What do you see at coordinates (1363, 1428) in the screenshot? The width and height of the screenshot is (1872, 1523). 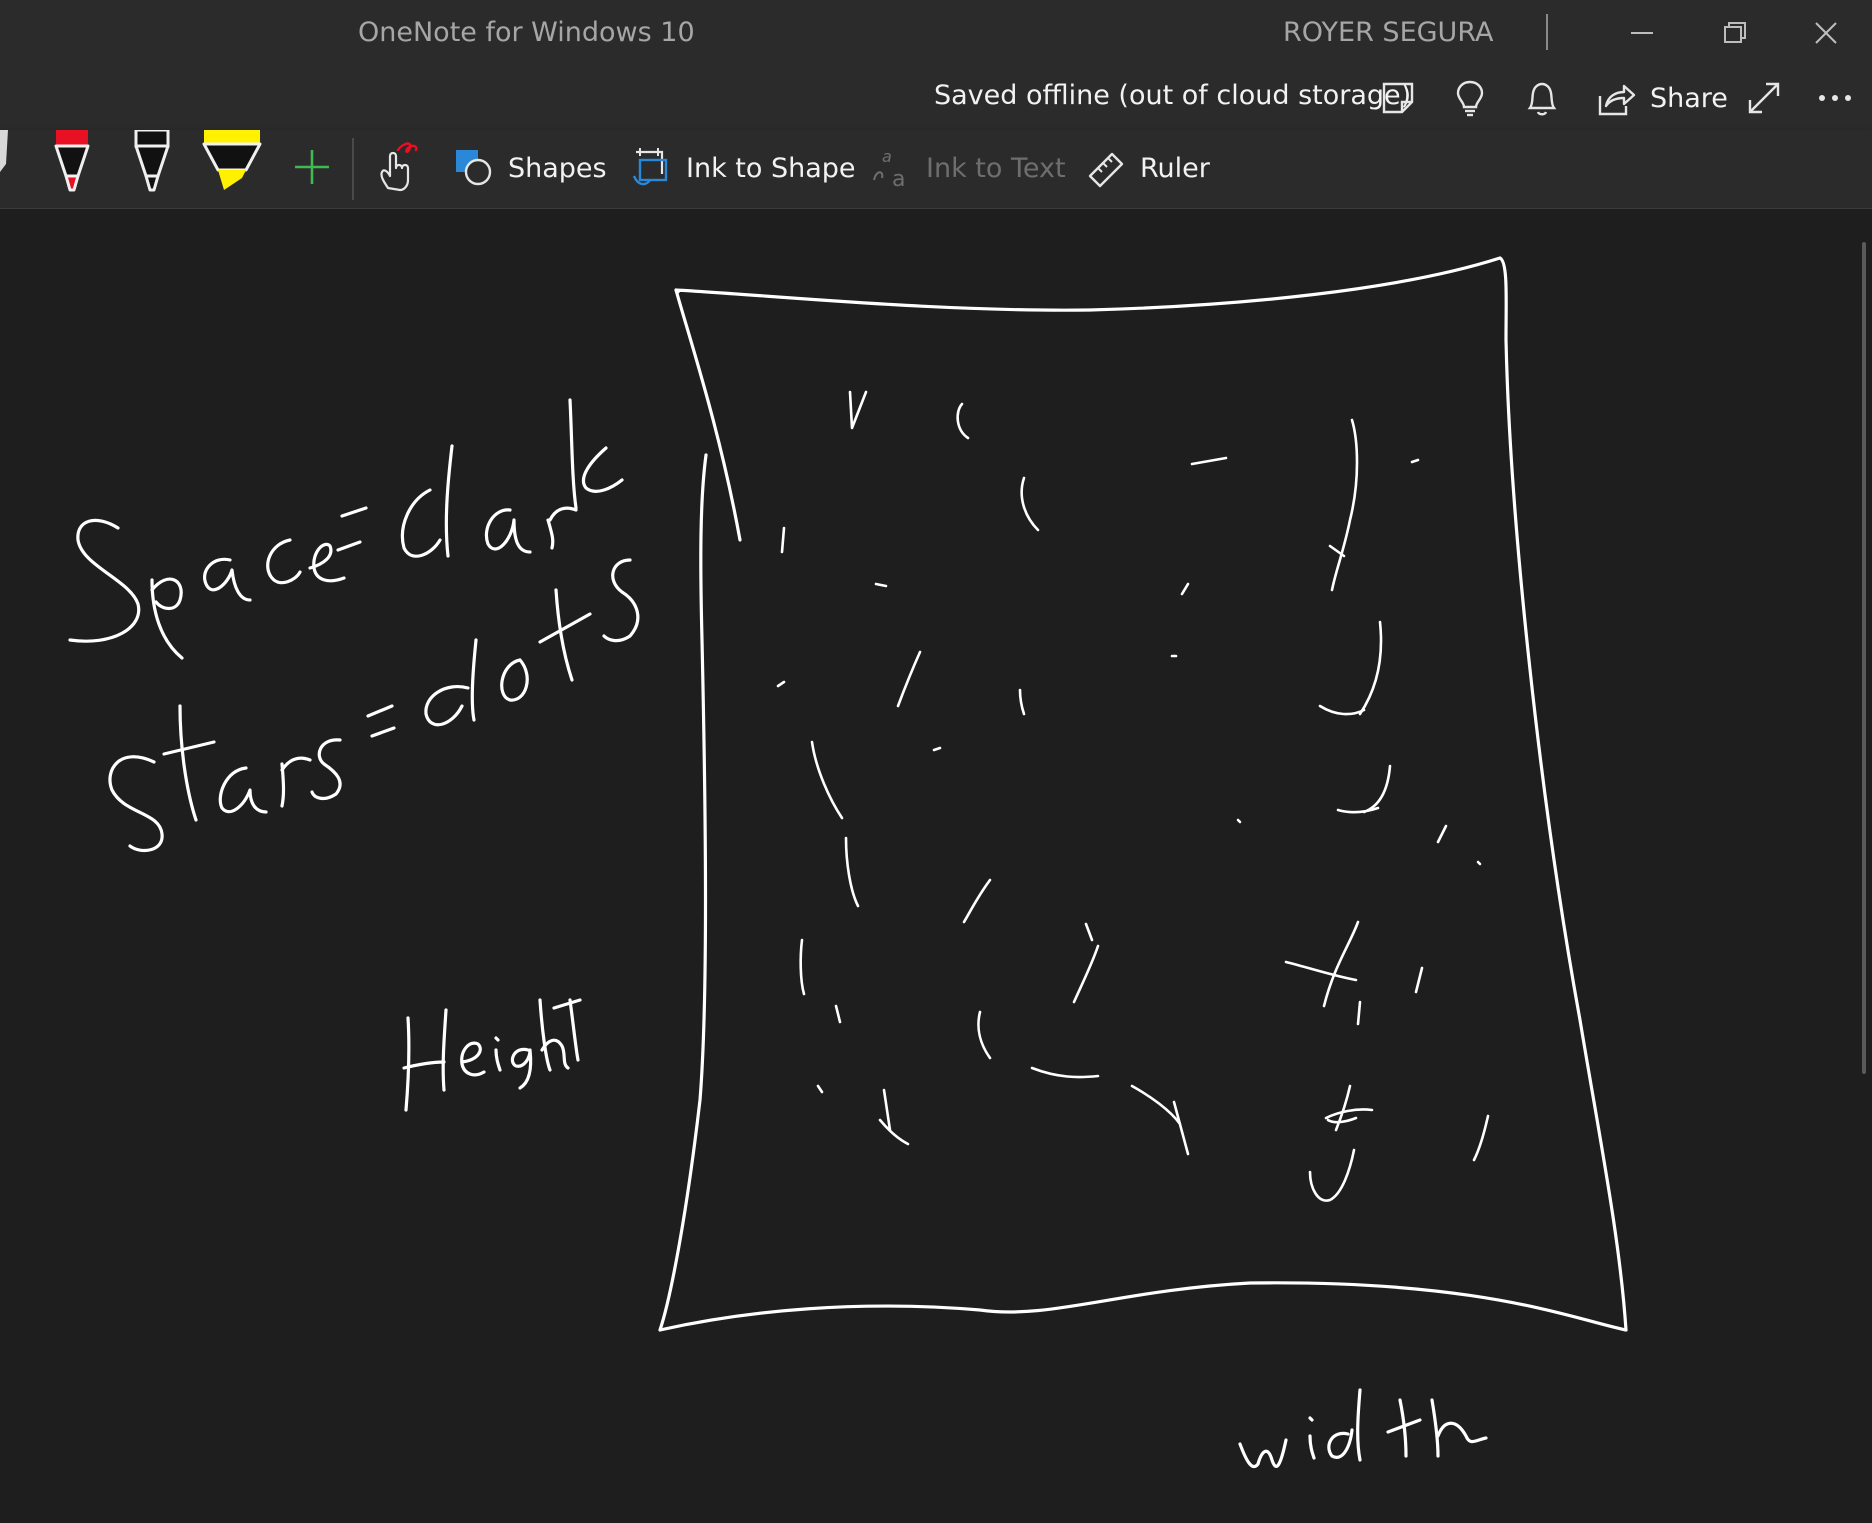 I see `ink-text-width` at bounding box center [1363, 1428].